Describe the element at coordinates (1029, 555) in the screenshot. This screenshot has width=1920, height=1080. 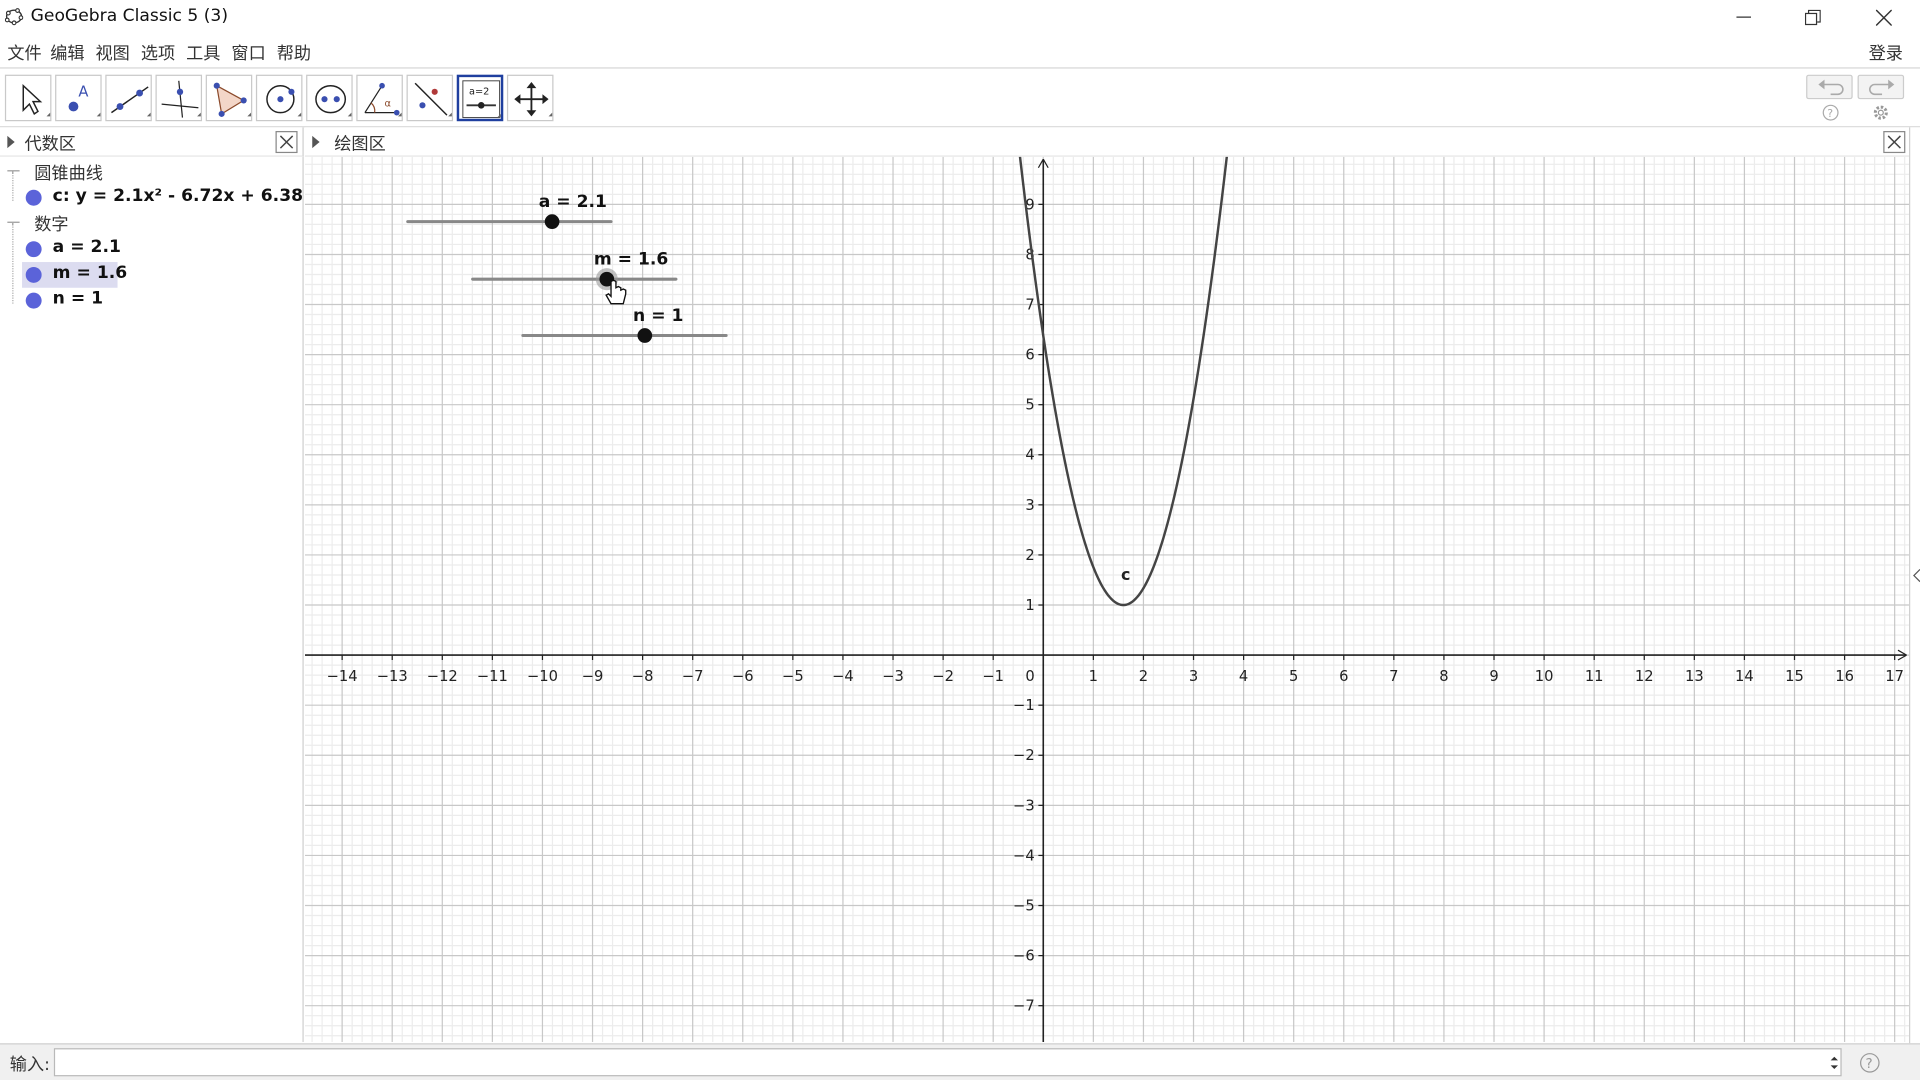
I see `y-tick-label: 2` at that location.